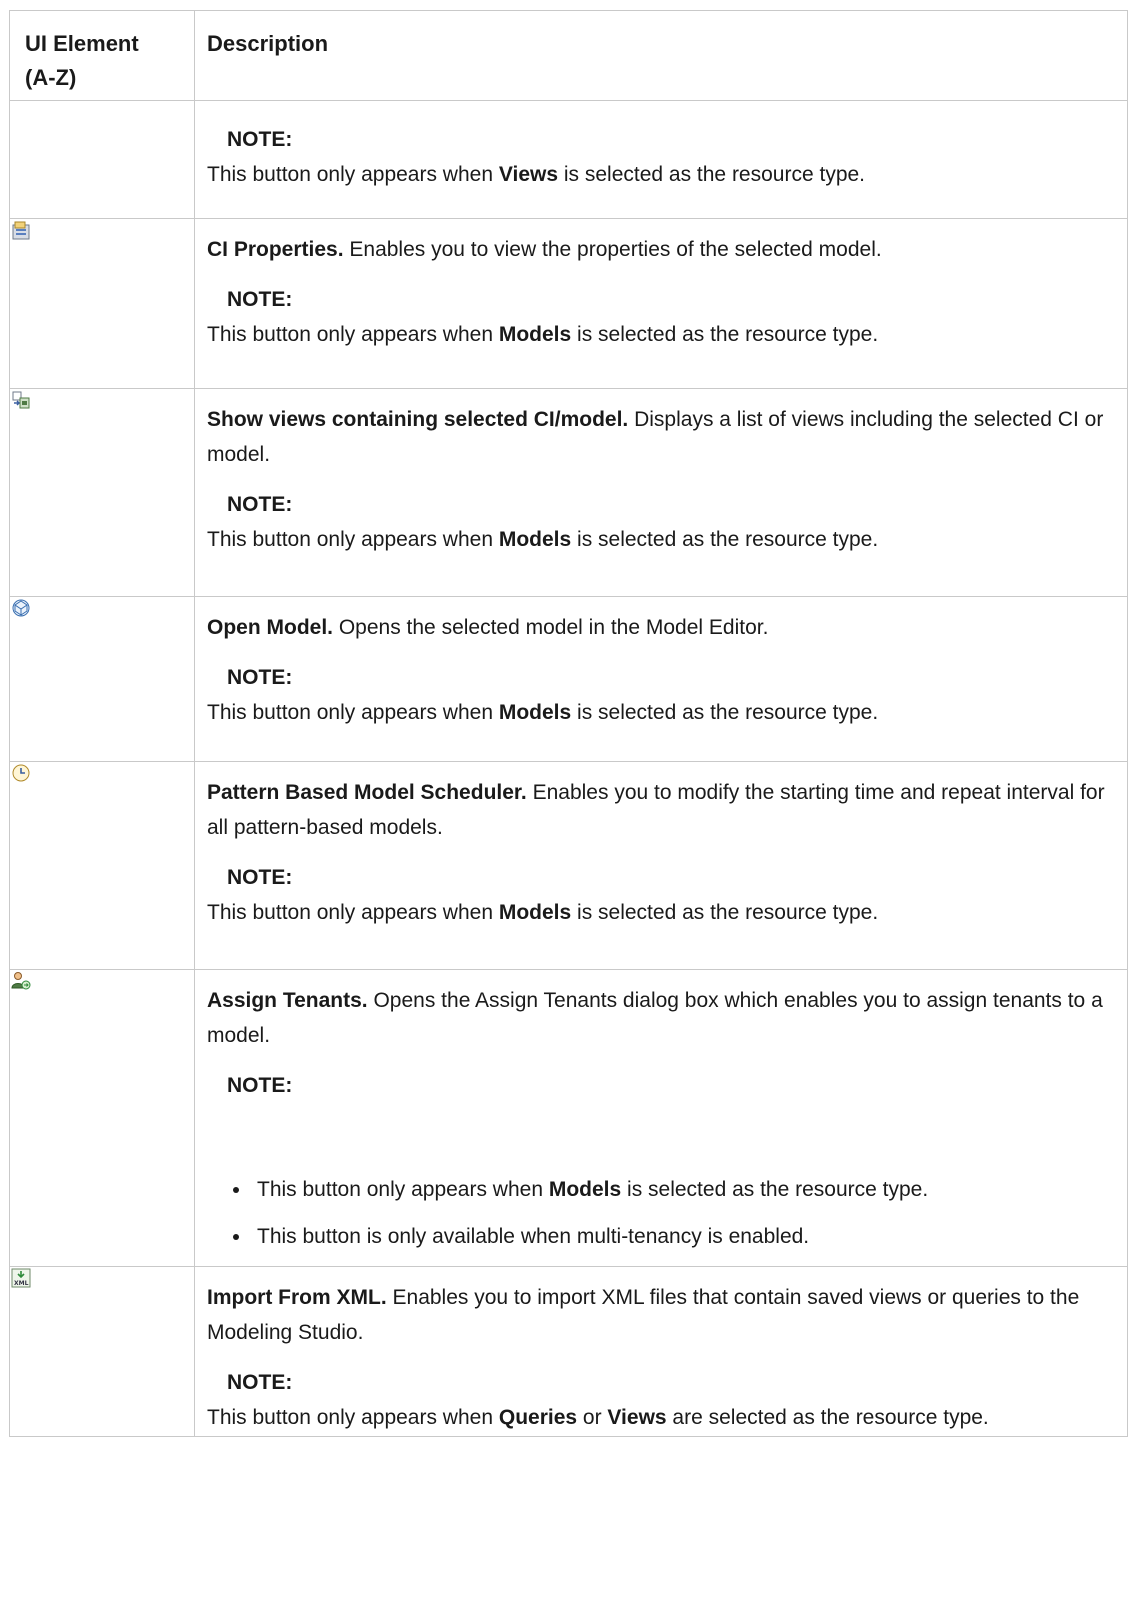  Describe the element at coordinates (21, 1278) in the screenshot. I see `import-xml-icon: XML` at that location.